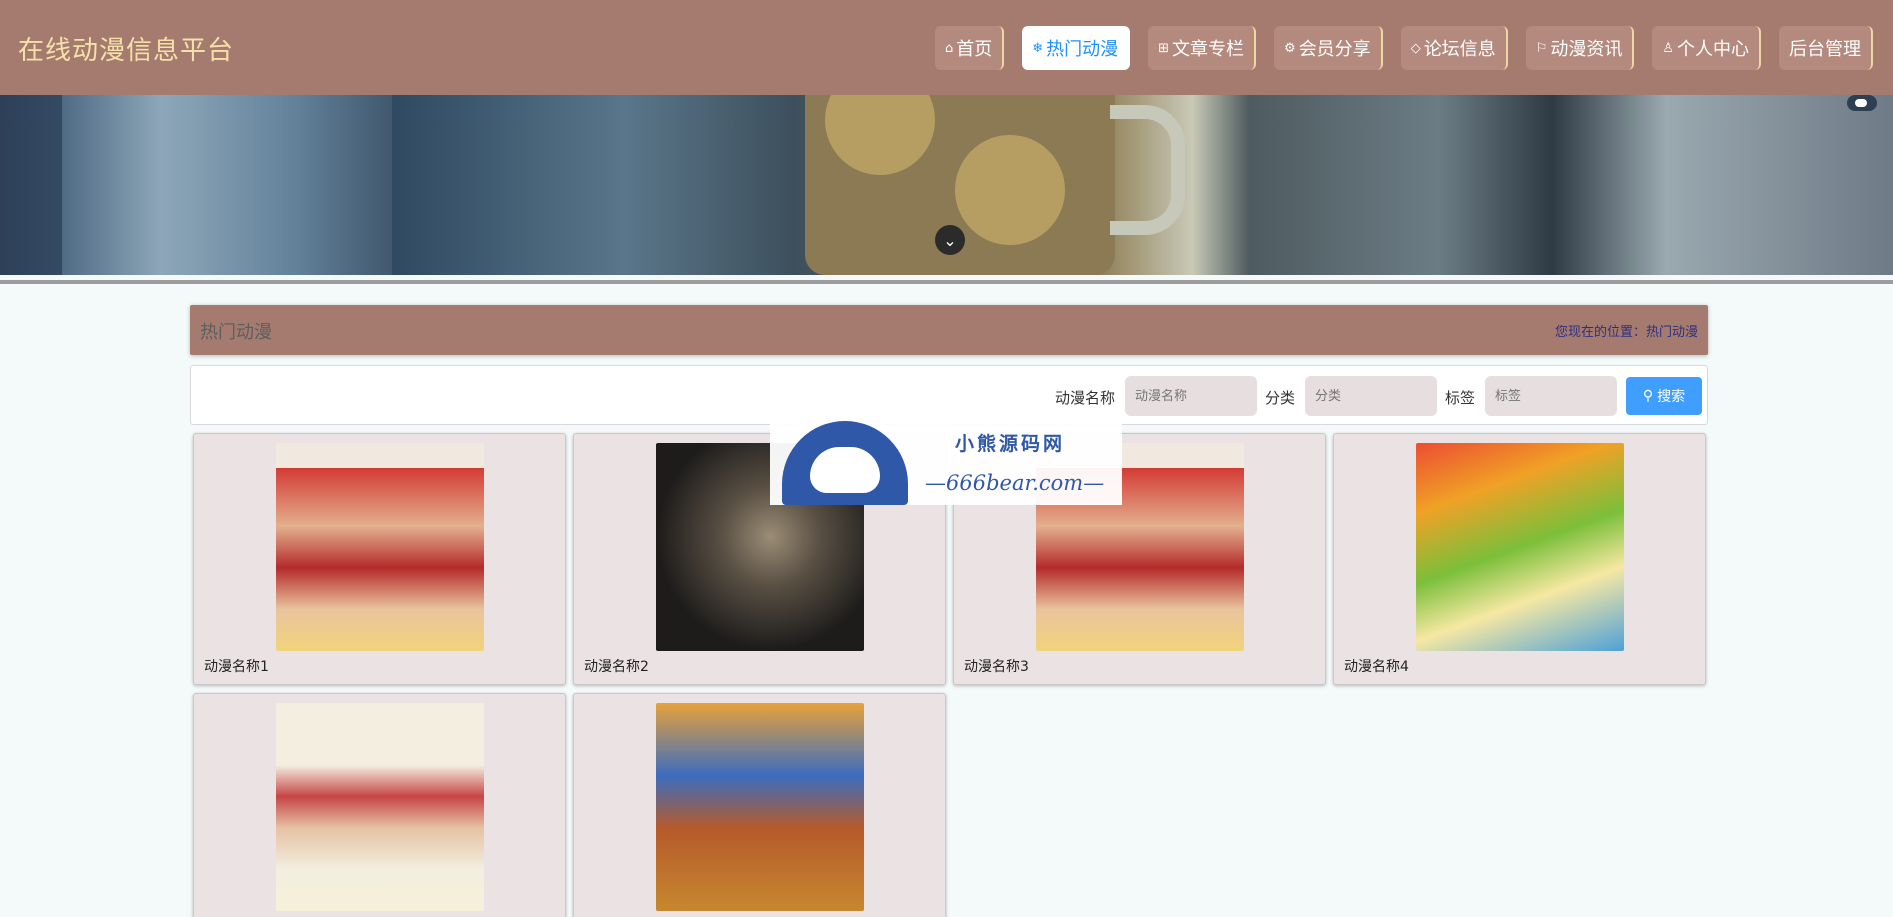 The image size is (1893, 917). I want to click on nav-admin: 后台管理, so click(1826, 48).